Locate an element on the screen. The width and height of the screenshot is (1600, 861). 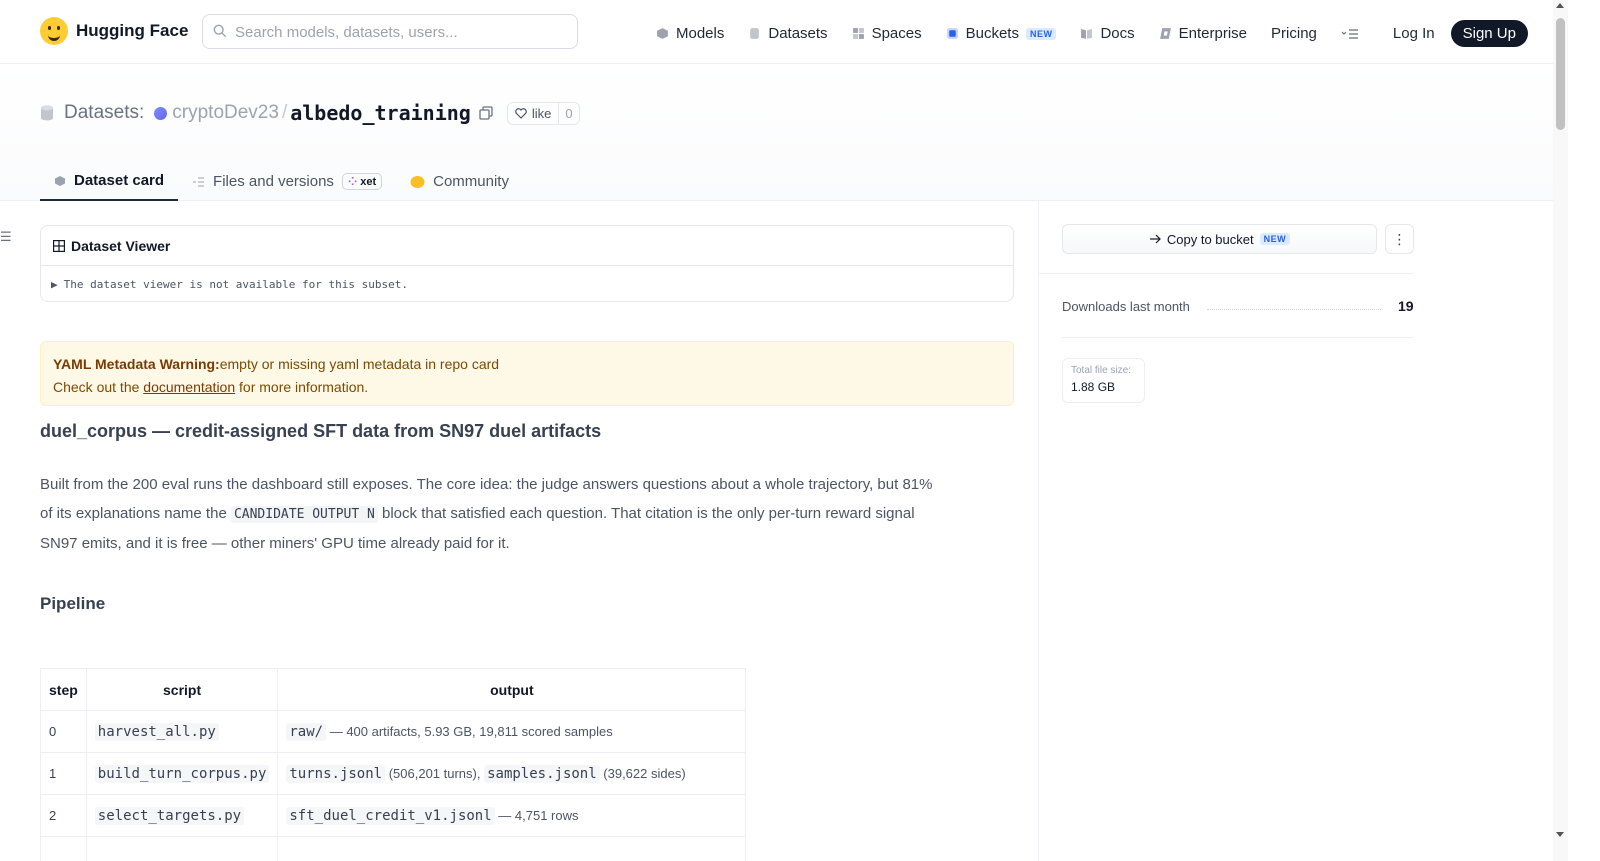
grid-icon is located at coordinates (858, 33).